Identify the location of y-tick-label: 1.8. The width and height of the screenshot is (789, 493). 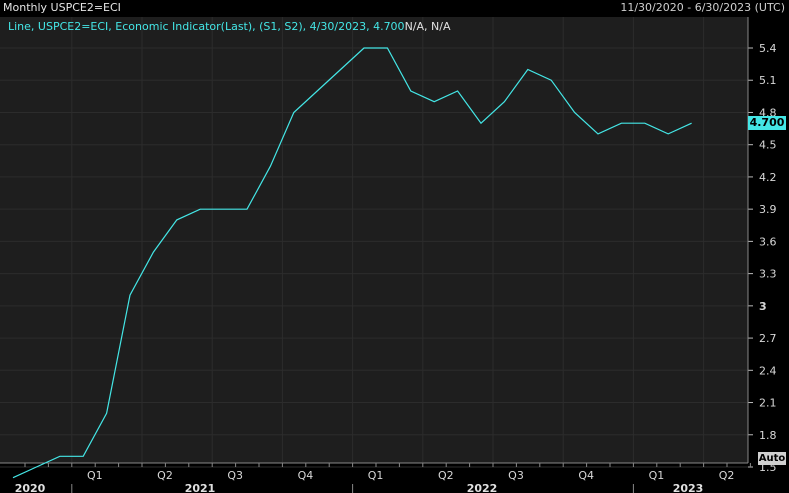
(768, 435).